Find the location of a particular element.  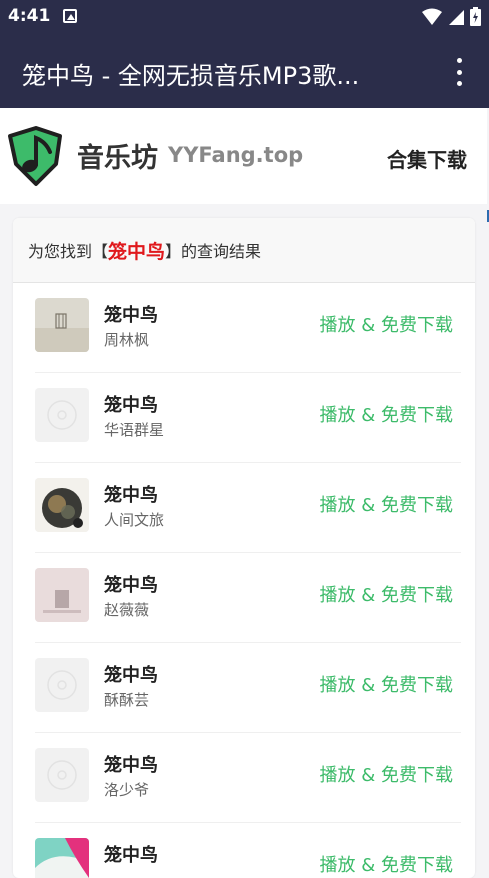

list-item: 笼中鸟 华语群星 播放 & 免费下载 is located at coordinates (248, 418).